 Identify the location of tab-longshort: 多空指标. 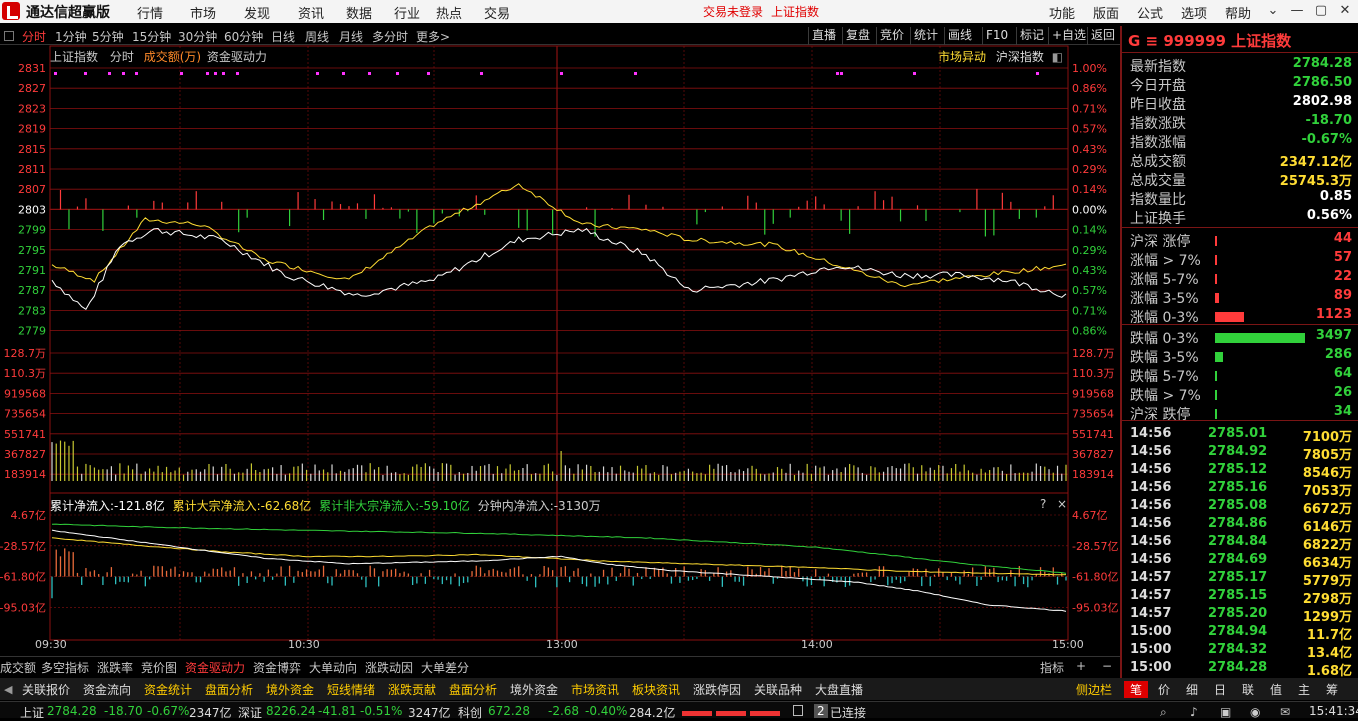
(65, 667).